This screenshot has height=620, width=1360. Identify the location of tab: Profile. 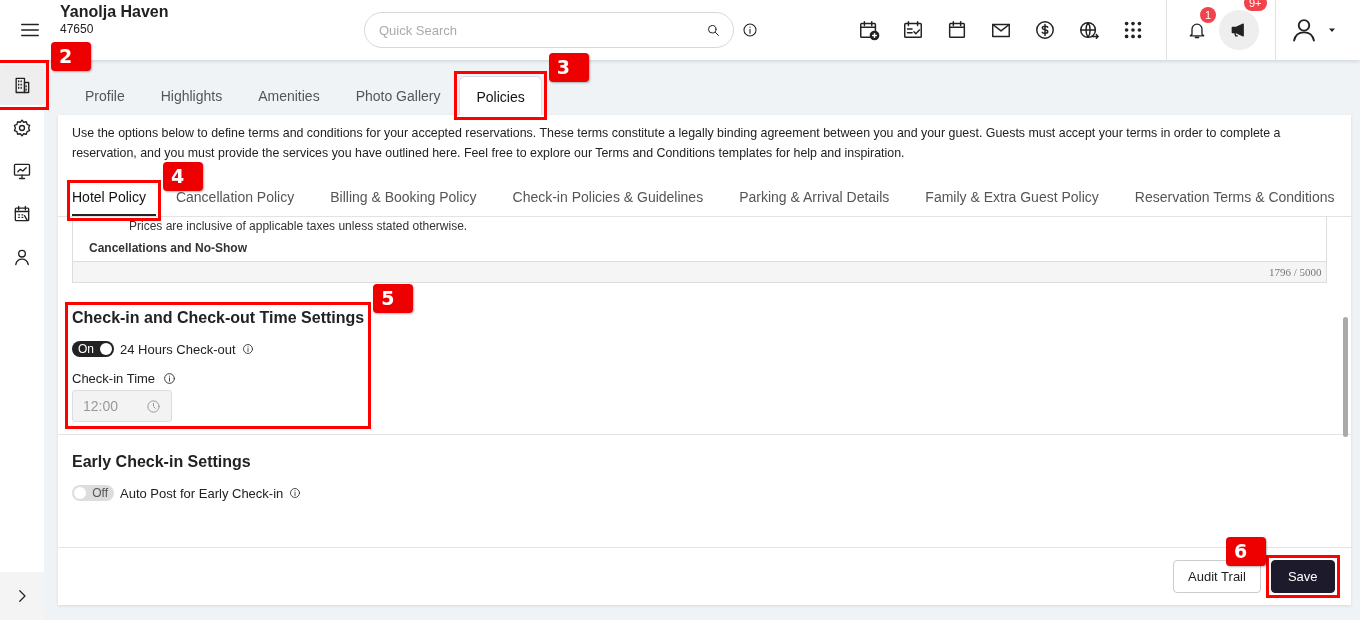
(105, 94).